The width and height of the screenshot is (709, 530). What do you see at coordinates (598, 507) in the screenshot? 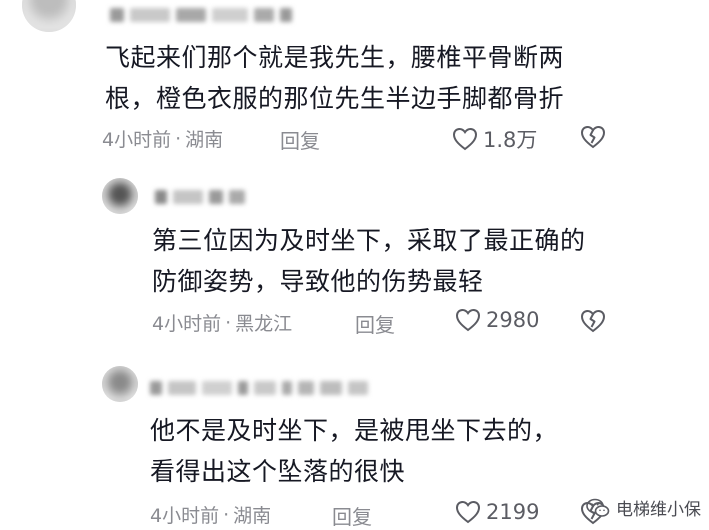
I see `wechat-icon` at bounding box center [598, 507].